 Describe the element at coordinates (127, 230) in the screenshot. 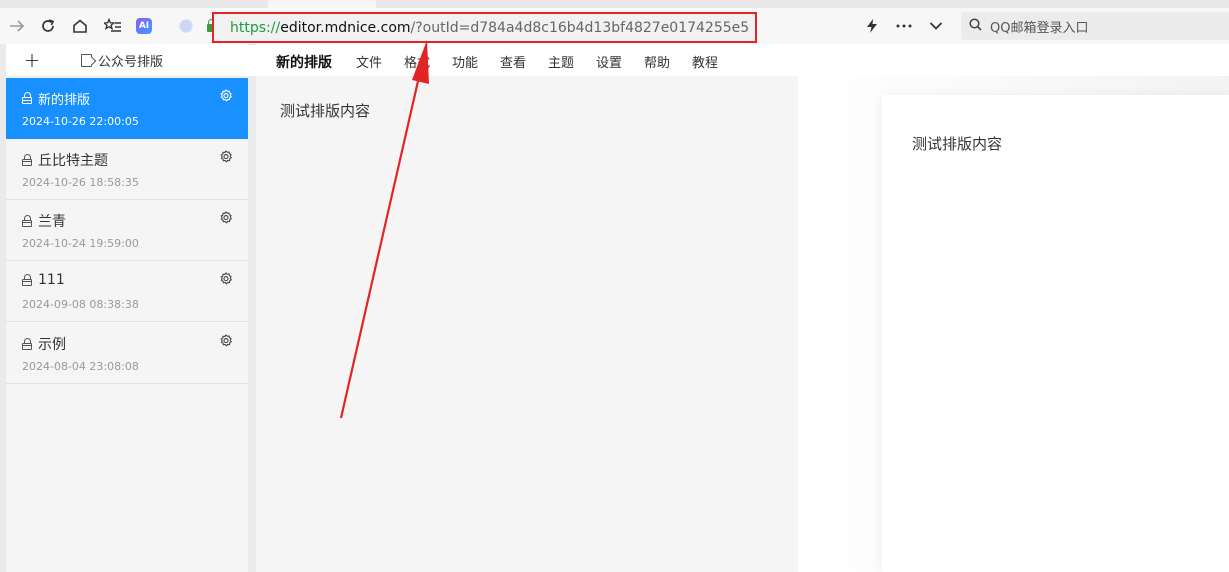

I see `document-item: 兰青 2024-10-24 19:59:00` at that location.